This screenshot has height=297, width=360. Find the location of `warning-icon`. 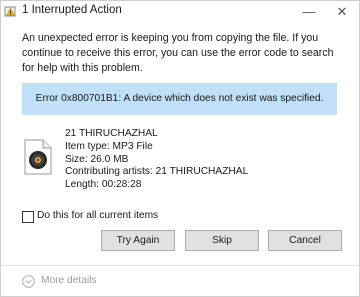

warning-icon is located at coordinates (10, 11).